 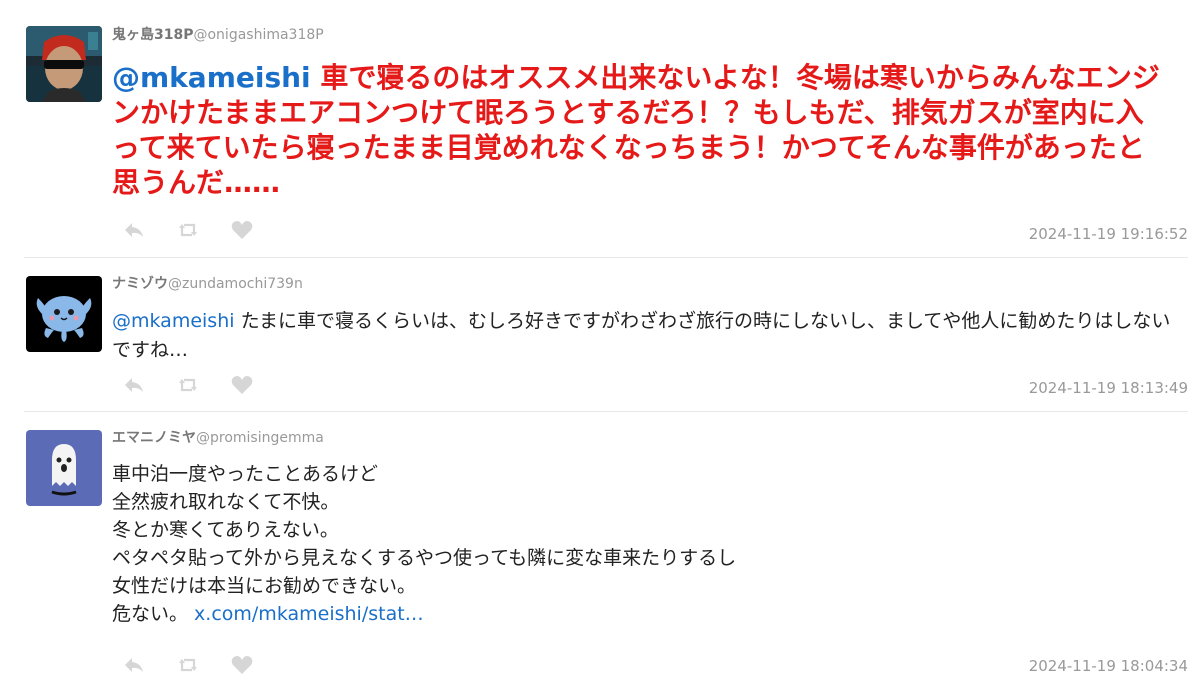 I want to click on tweet-header: 鬼ヶ島318P@onigashima318P, so click(x=218, y=35).